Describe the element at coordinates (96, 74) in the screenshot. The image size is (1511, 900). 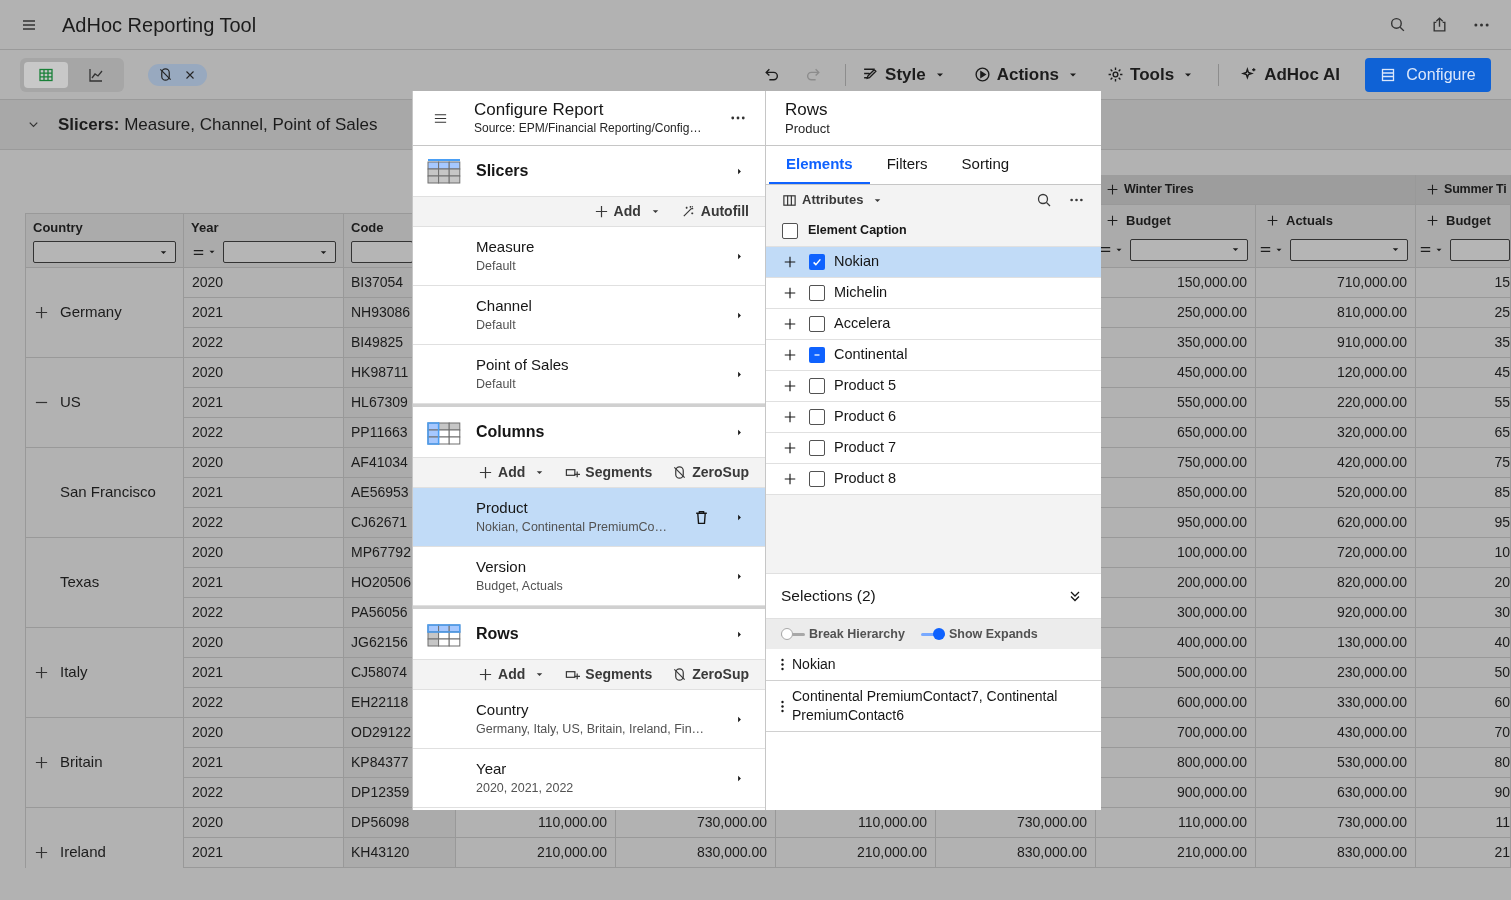
I see `chart-icon` at that location.